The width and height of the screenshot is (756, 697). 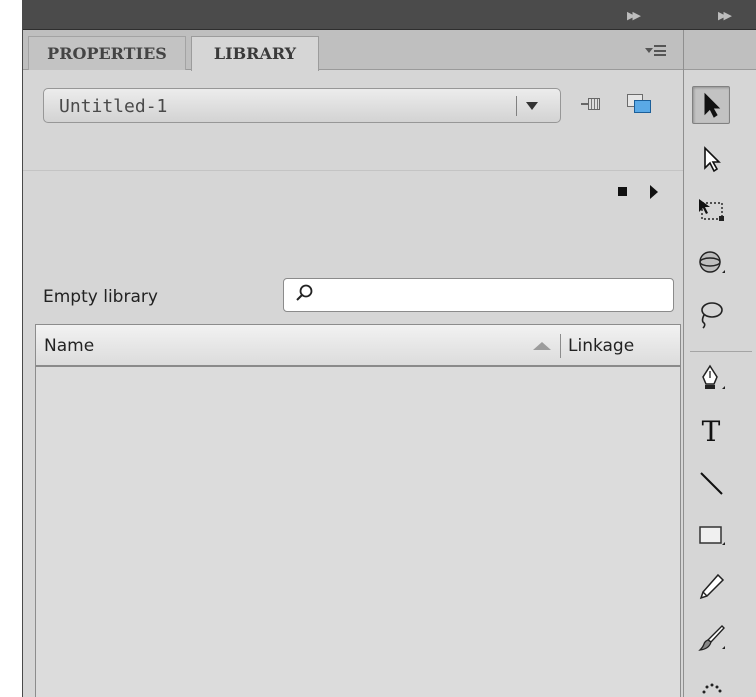 I want to click on brush-tool, so click(x=711, y=639).